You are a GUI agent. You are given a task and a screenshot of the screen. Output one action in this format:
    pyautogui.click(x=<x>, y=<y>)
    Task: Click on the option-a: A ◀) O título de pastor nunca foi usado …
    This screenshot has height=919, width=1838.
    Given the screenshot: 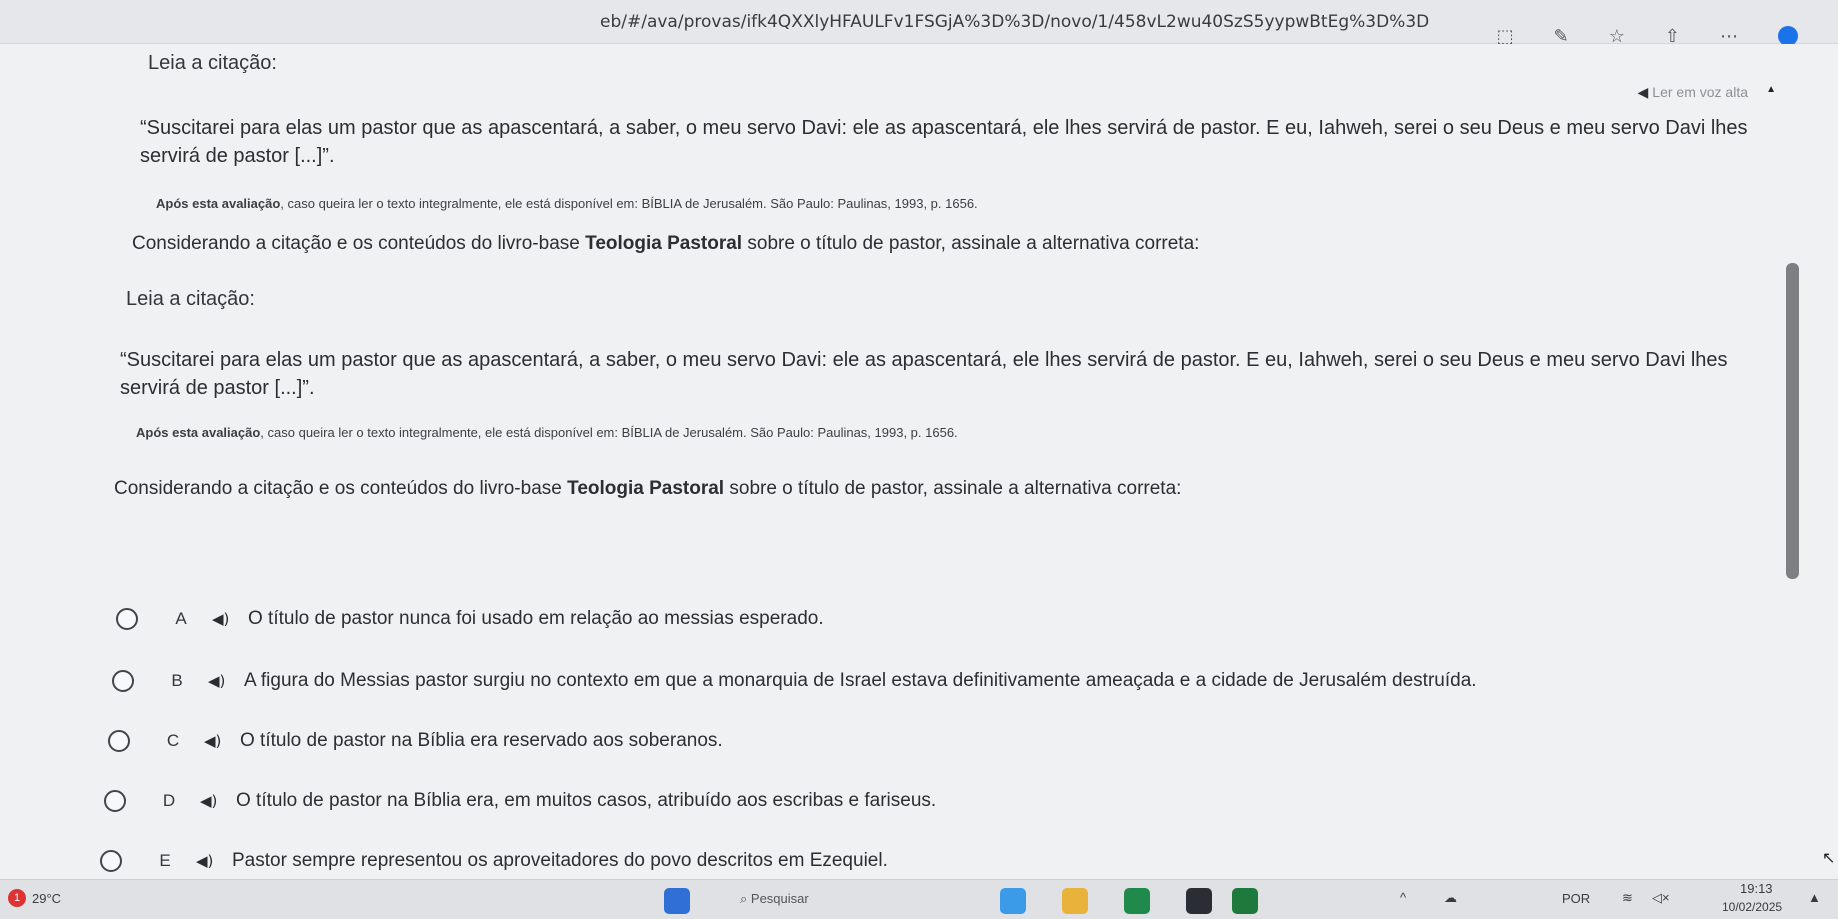 What is the action you would take?
    pyautogui.click(x=470, y=619)
    